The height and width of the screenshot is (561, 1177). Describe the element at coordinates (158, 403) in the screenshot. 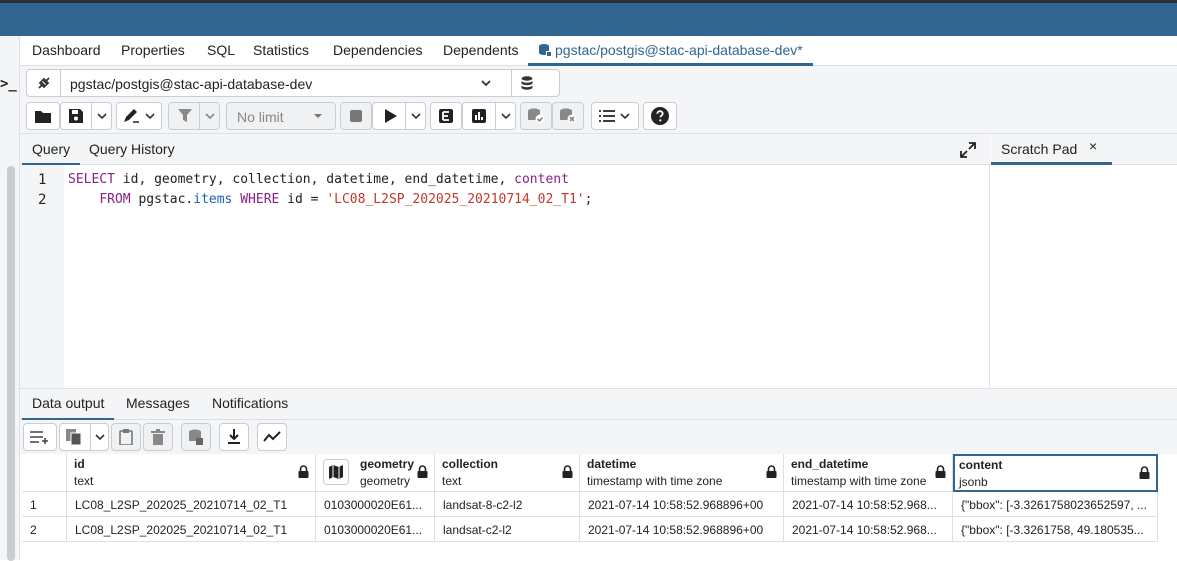

I see `tab-messages: Messages` at that location.